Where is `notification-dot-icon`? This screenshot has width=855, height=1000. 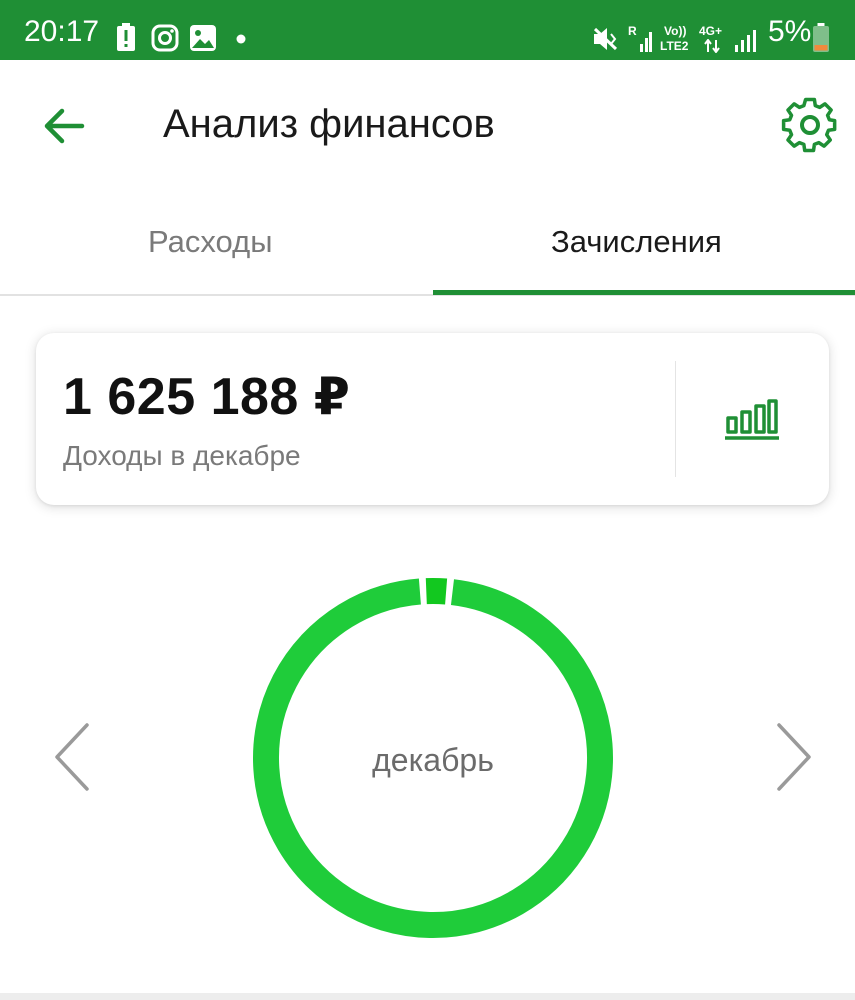 notification-dot-icon is located at coordinates (241, 39).